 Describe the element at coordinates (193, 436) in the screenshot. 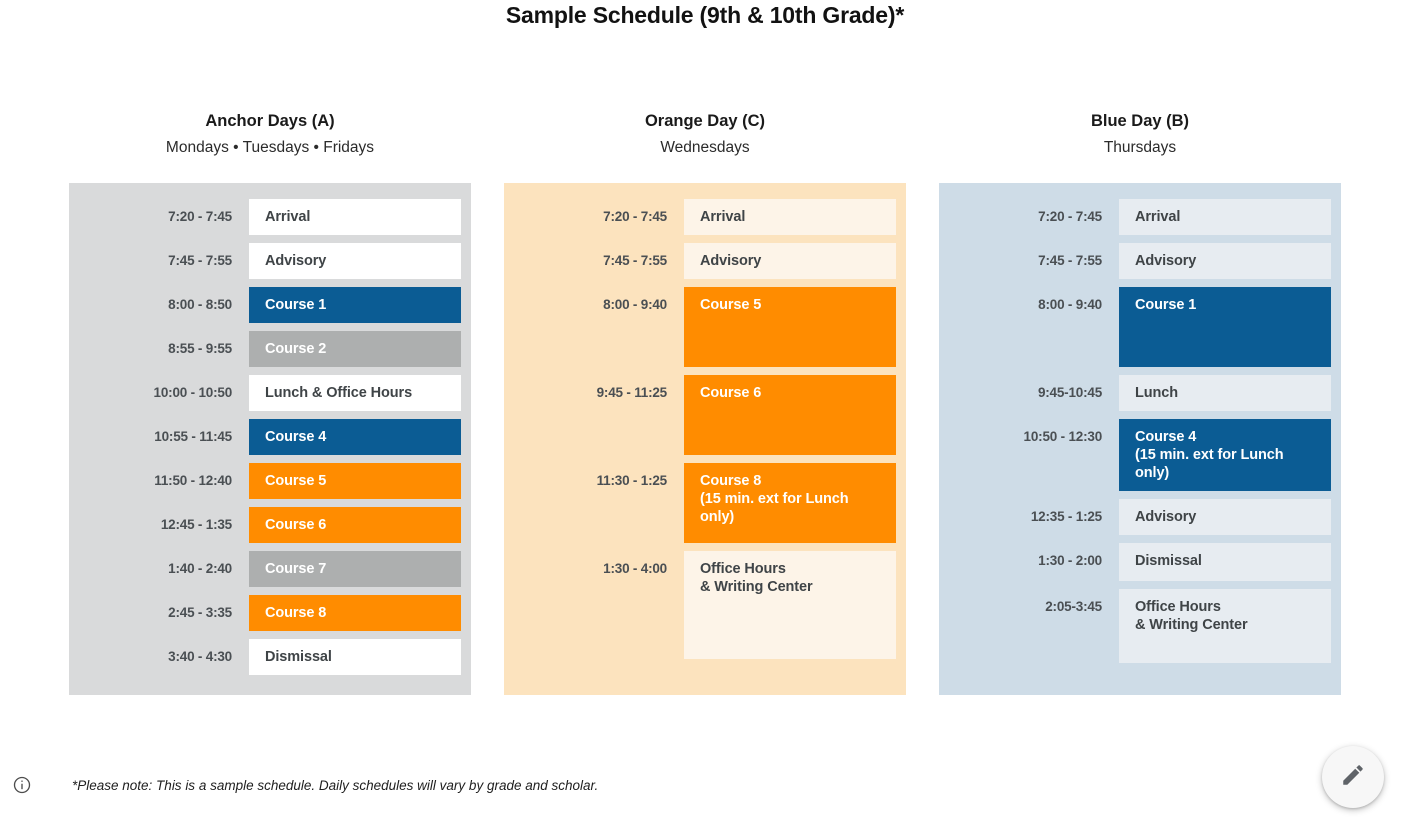

I see `row-time: 10:55 - 11:45` at that location.